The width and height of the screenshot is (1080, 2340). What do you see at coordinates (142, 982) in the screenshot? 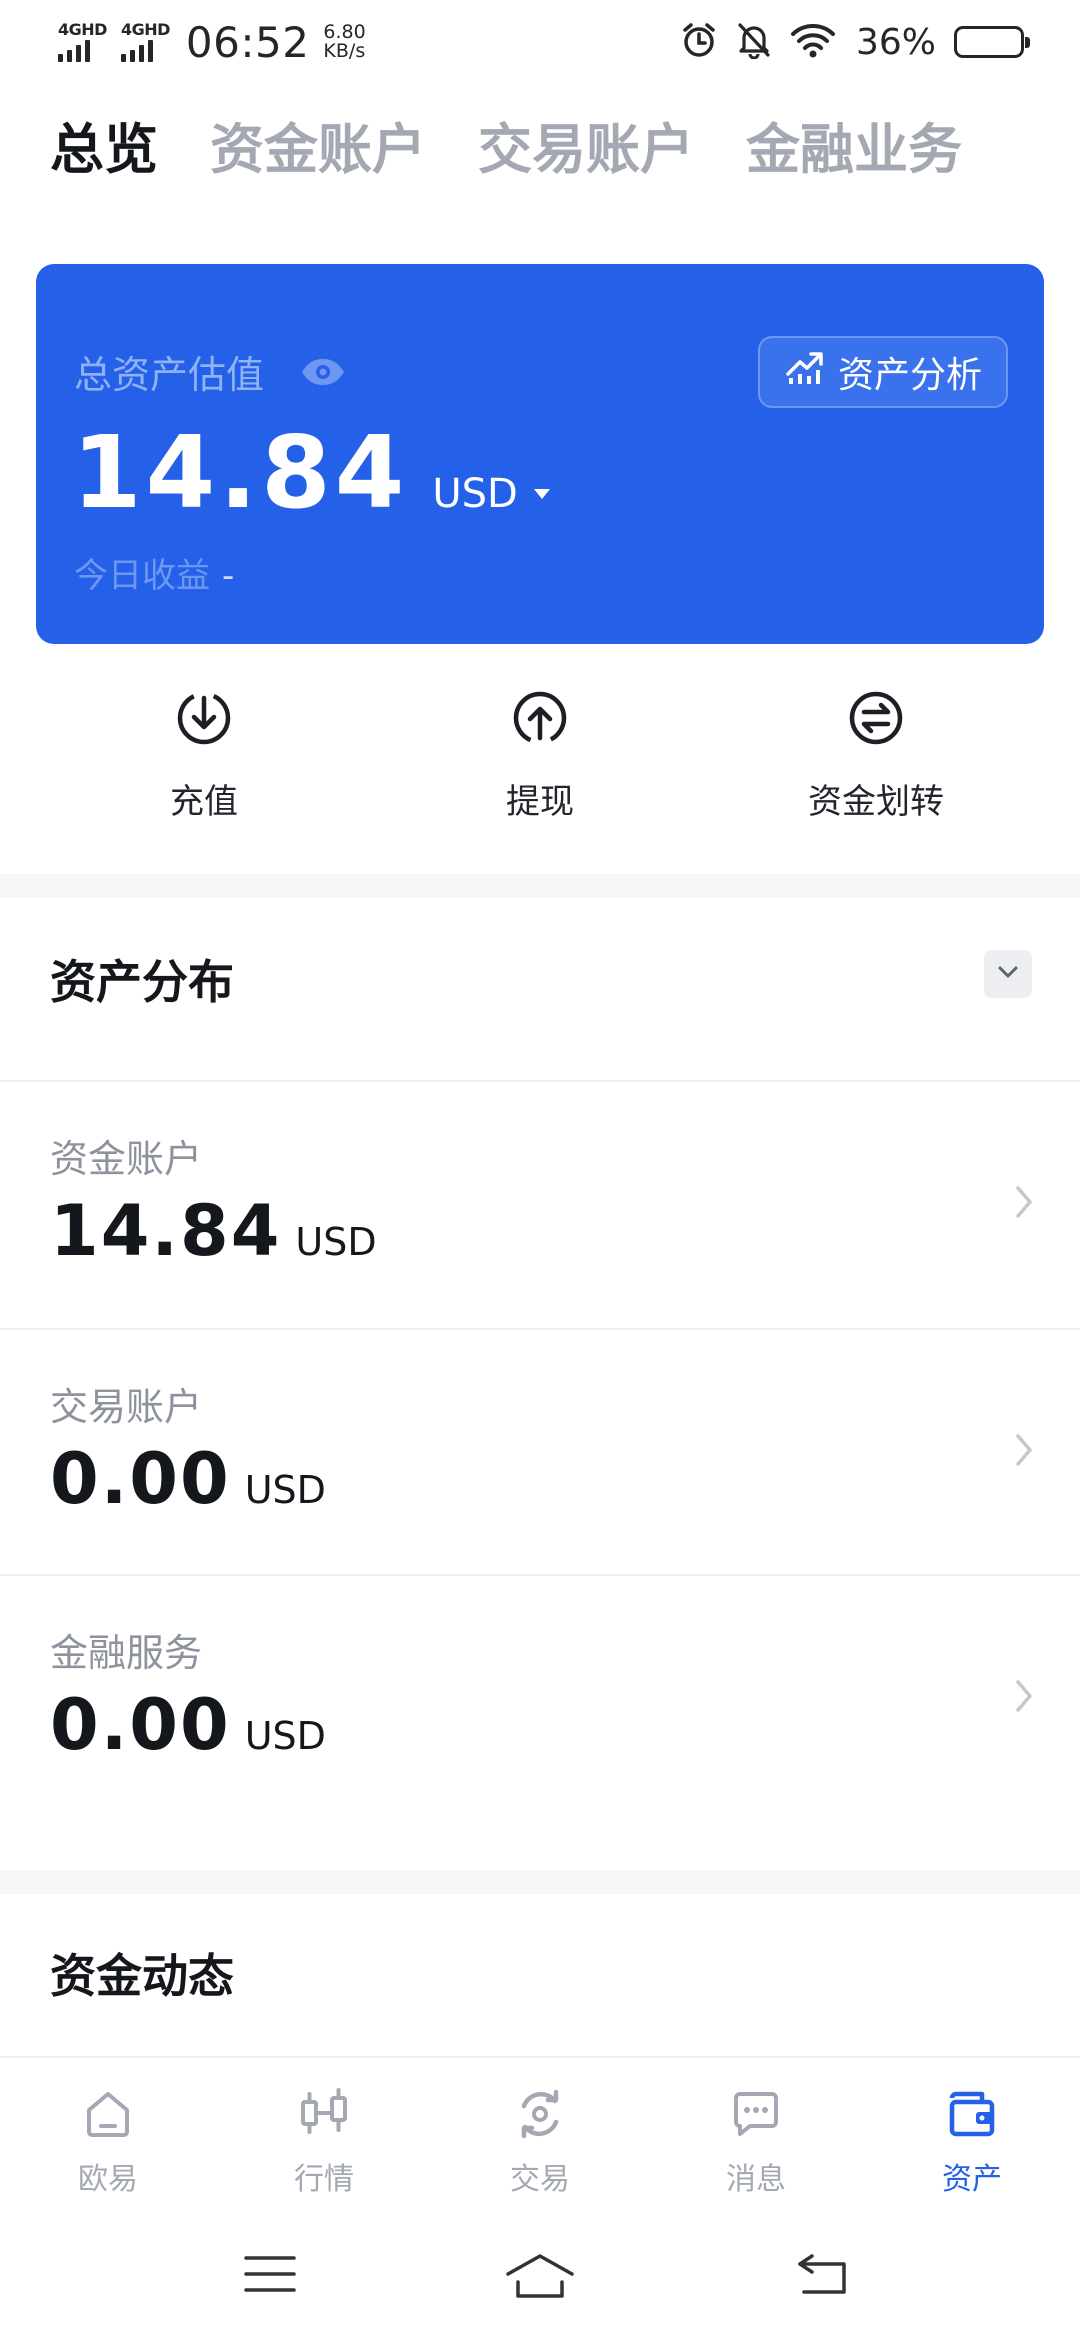
I see `asset-distribution-title: 资产分布` at bounding box center [142, 982].